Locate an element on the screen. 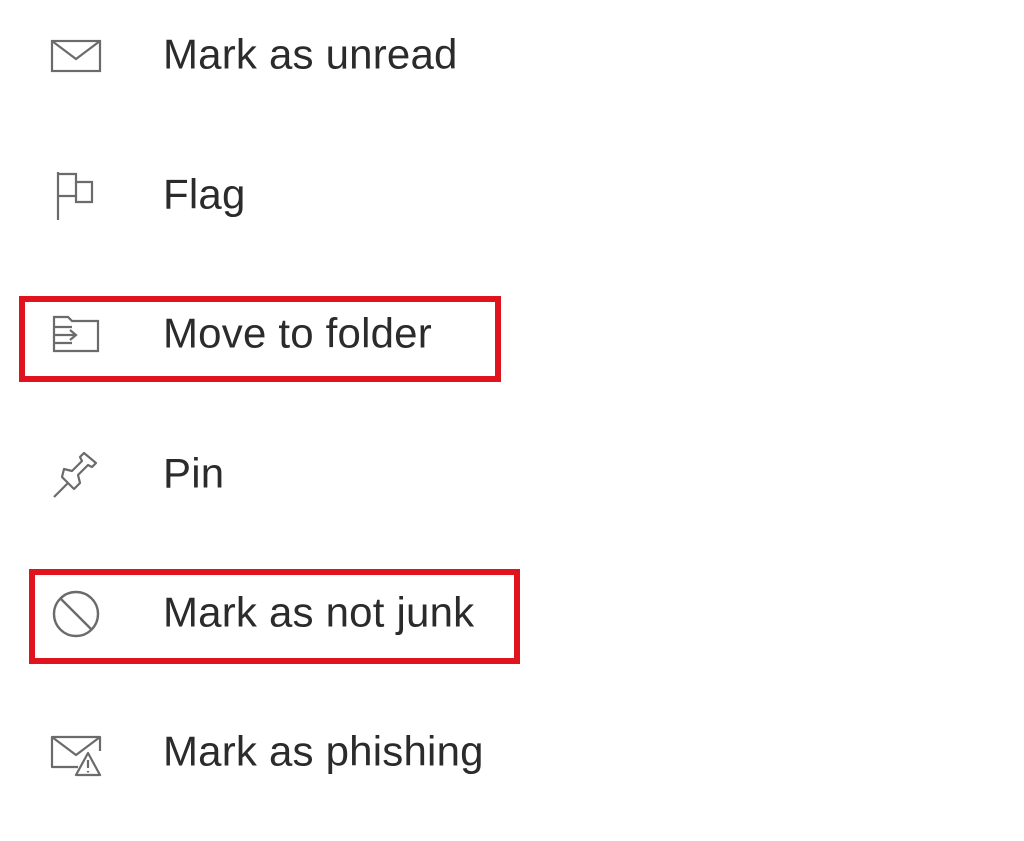 The image size is (1024, 841). menu-item-label: Mark as phishing is located at coordinates (323, 751).